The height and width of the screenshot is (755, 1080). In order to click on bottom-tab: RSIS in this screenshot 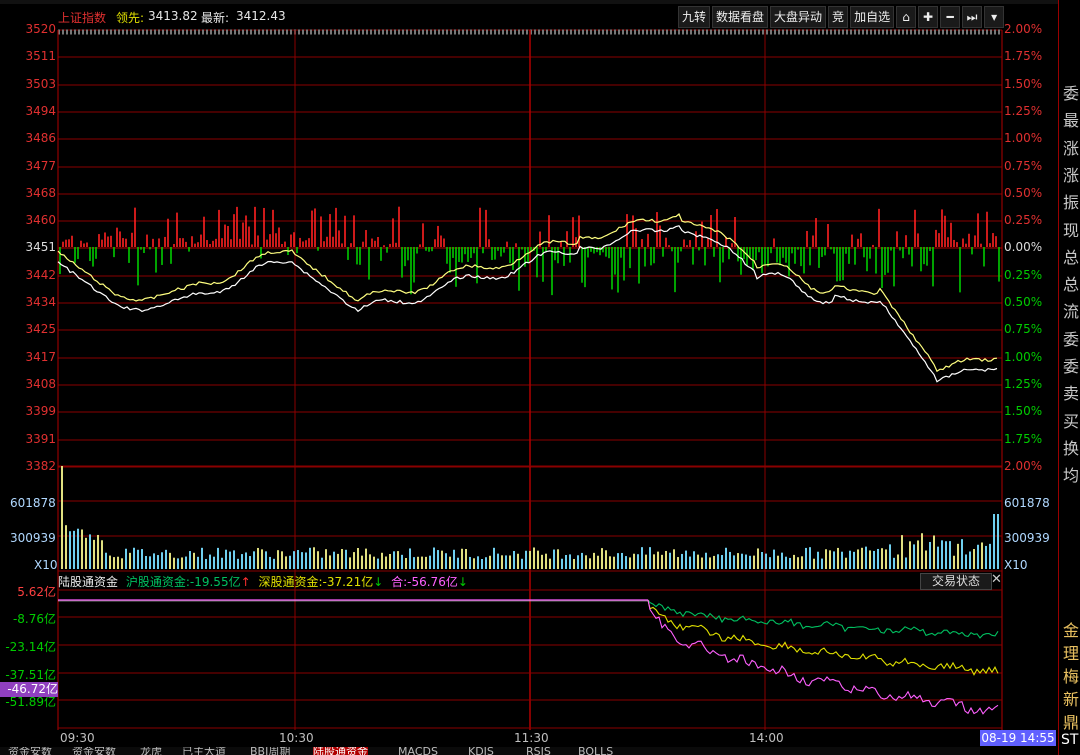, I will do `click(538, 751)`.